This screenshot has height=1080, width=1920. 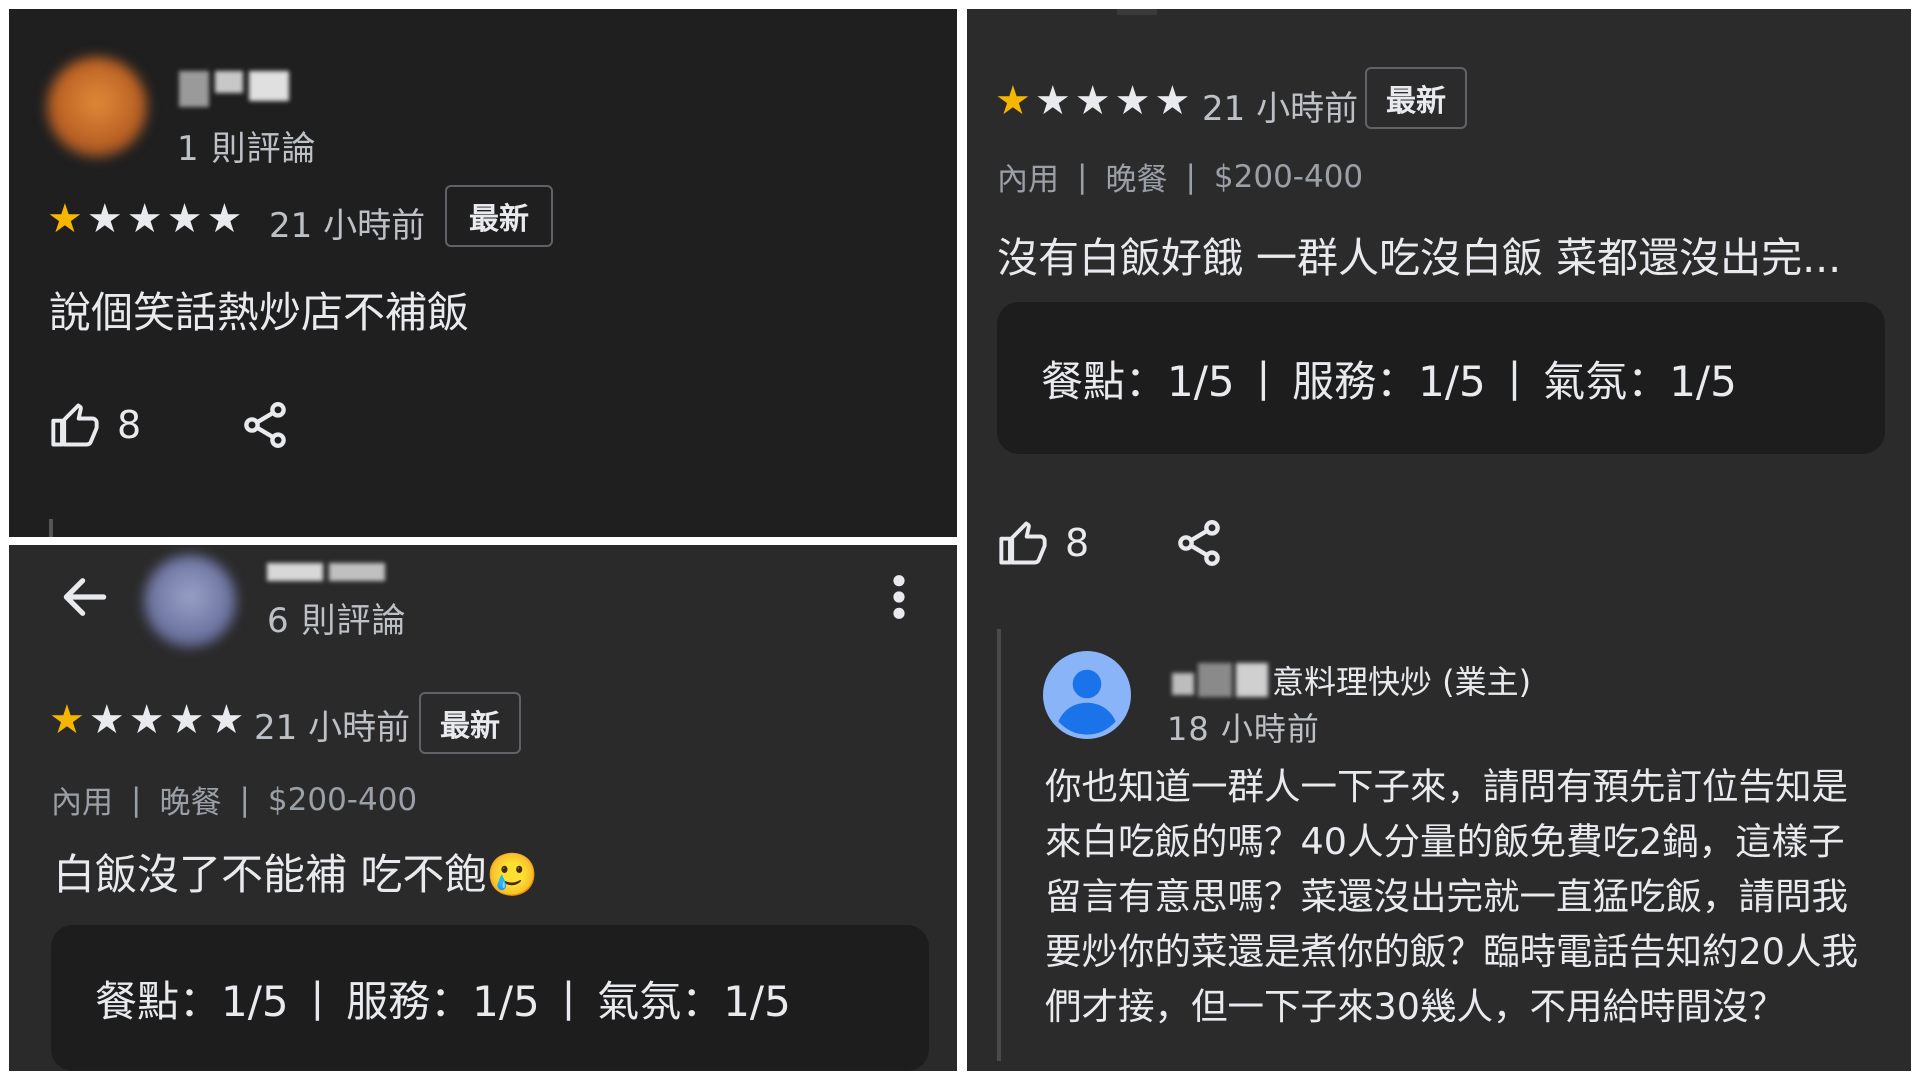 I want to click on crying-smile-emoji: 🥲, so click(x=512, y=874).